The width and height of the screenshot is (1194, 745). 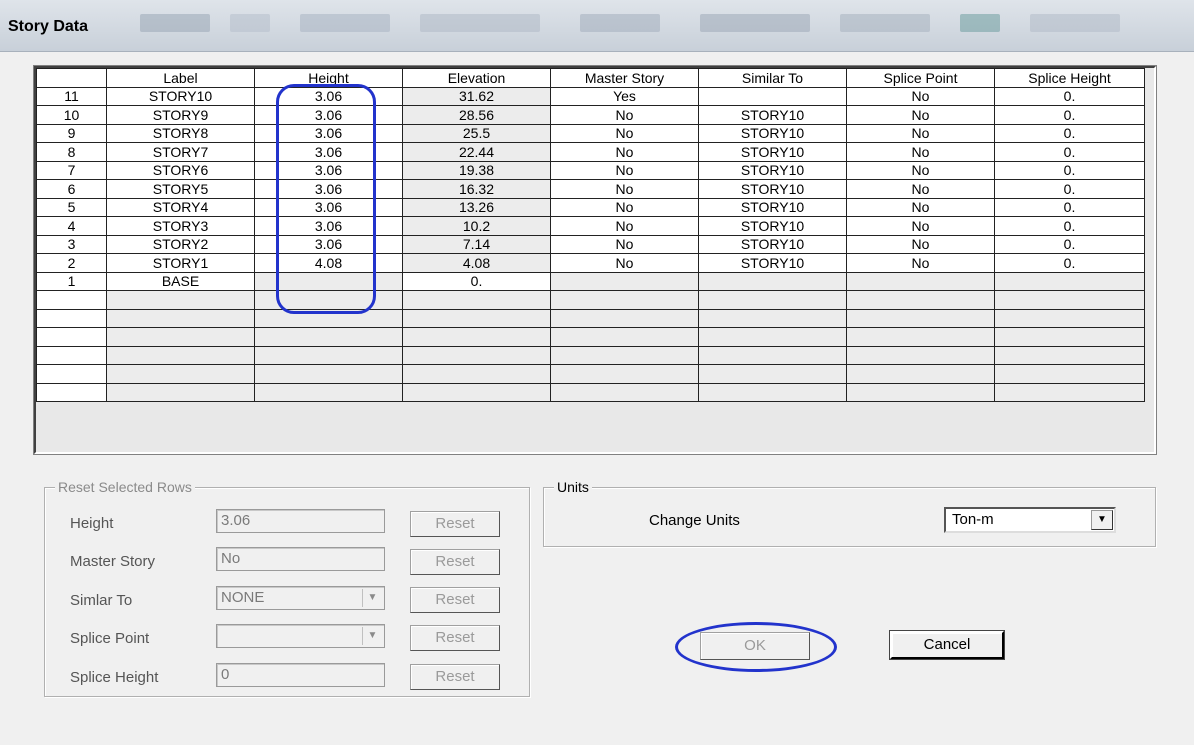 I want to click on column-header-master-story: Master Story, so click(x=624, y=78).